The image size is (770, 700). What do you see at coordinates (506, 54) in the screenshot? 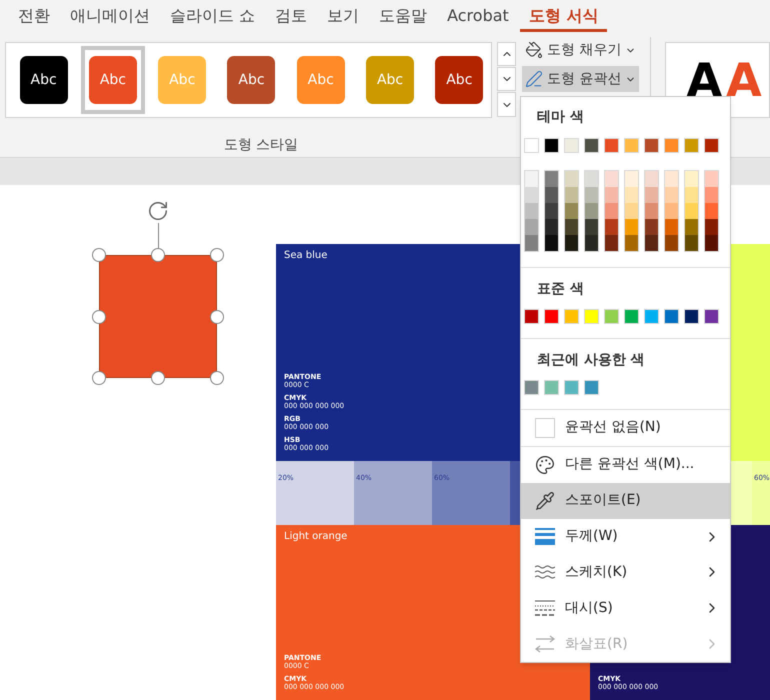
I see `scroll-up-button` at bounding box center [506, 54].